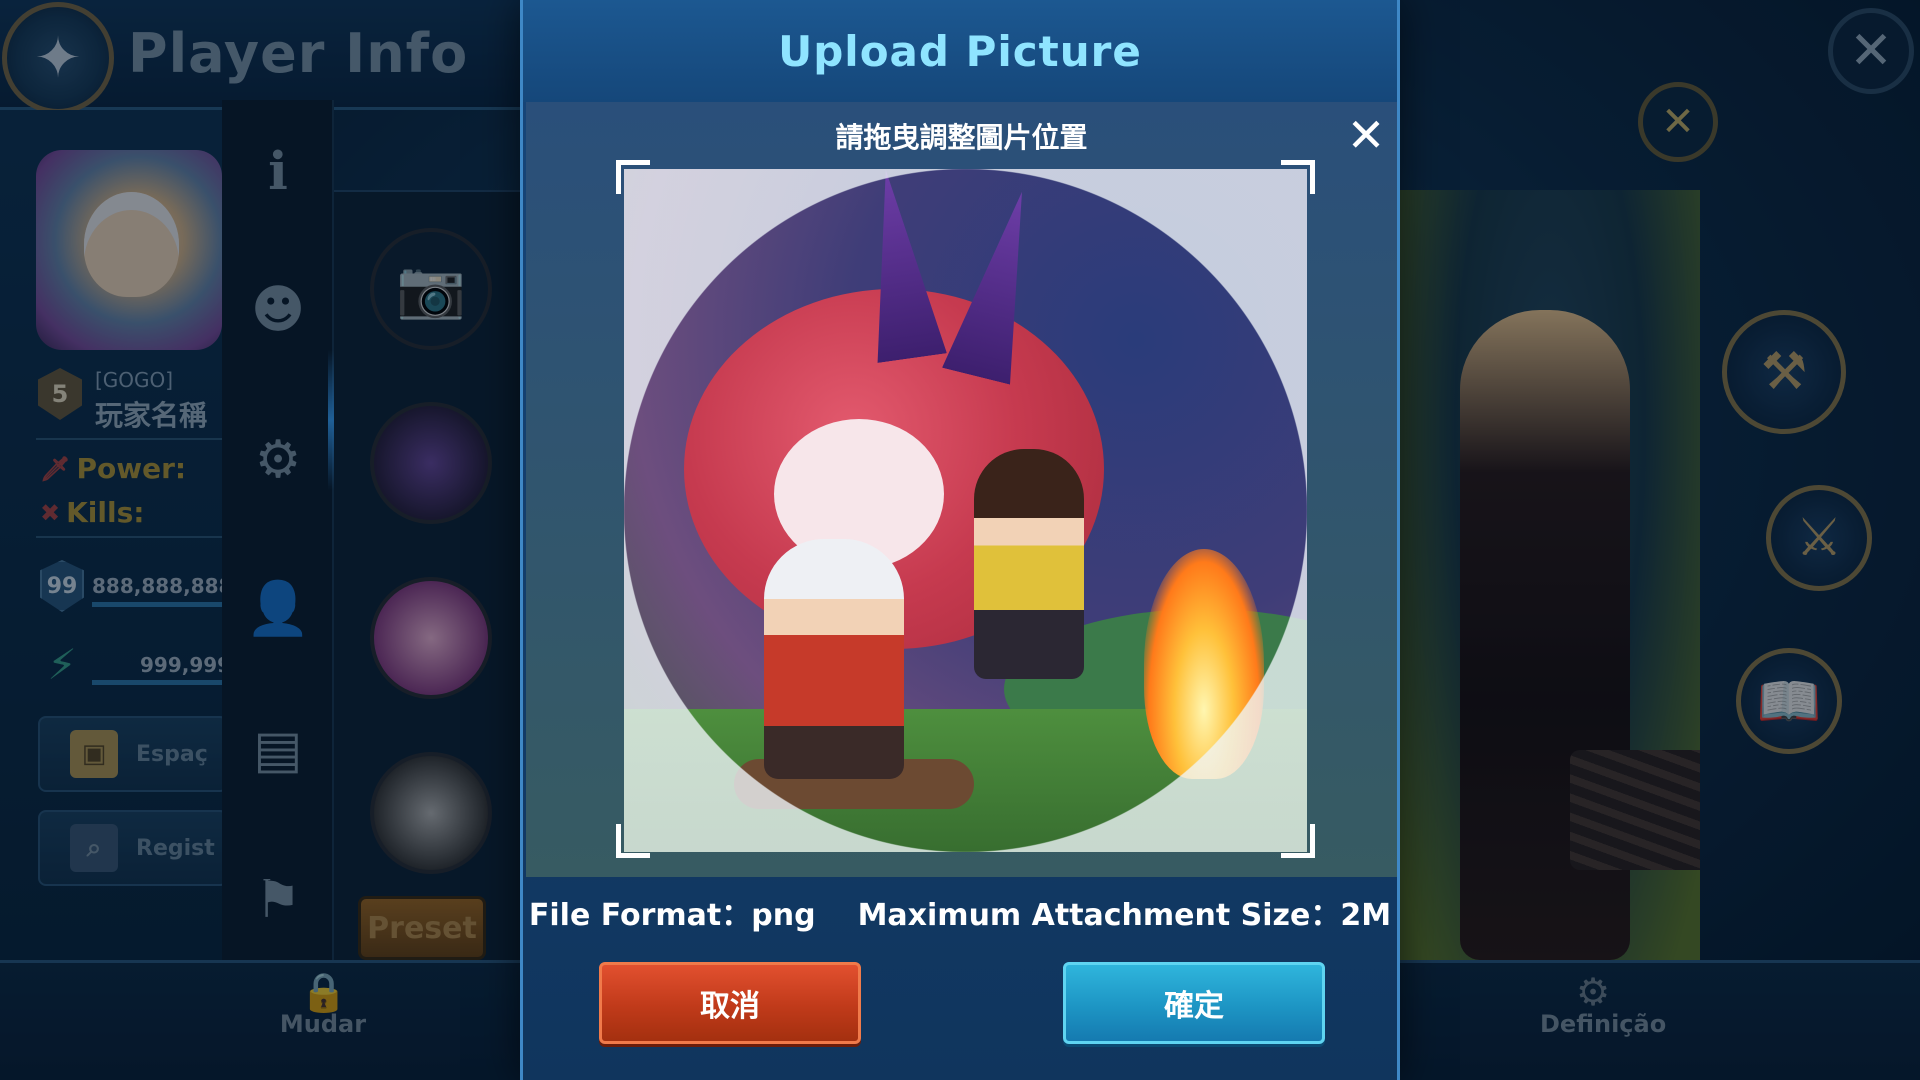  I want to click on crop-hint-text: 請拖曳調整圖片位置, so click(961, 137).